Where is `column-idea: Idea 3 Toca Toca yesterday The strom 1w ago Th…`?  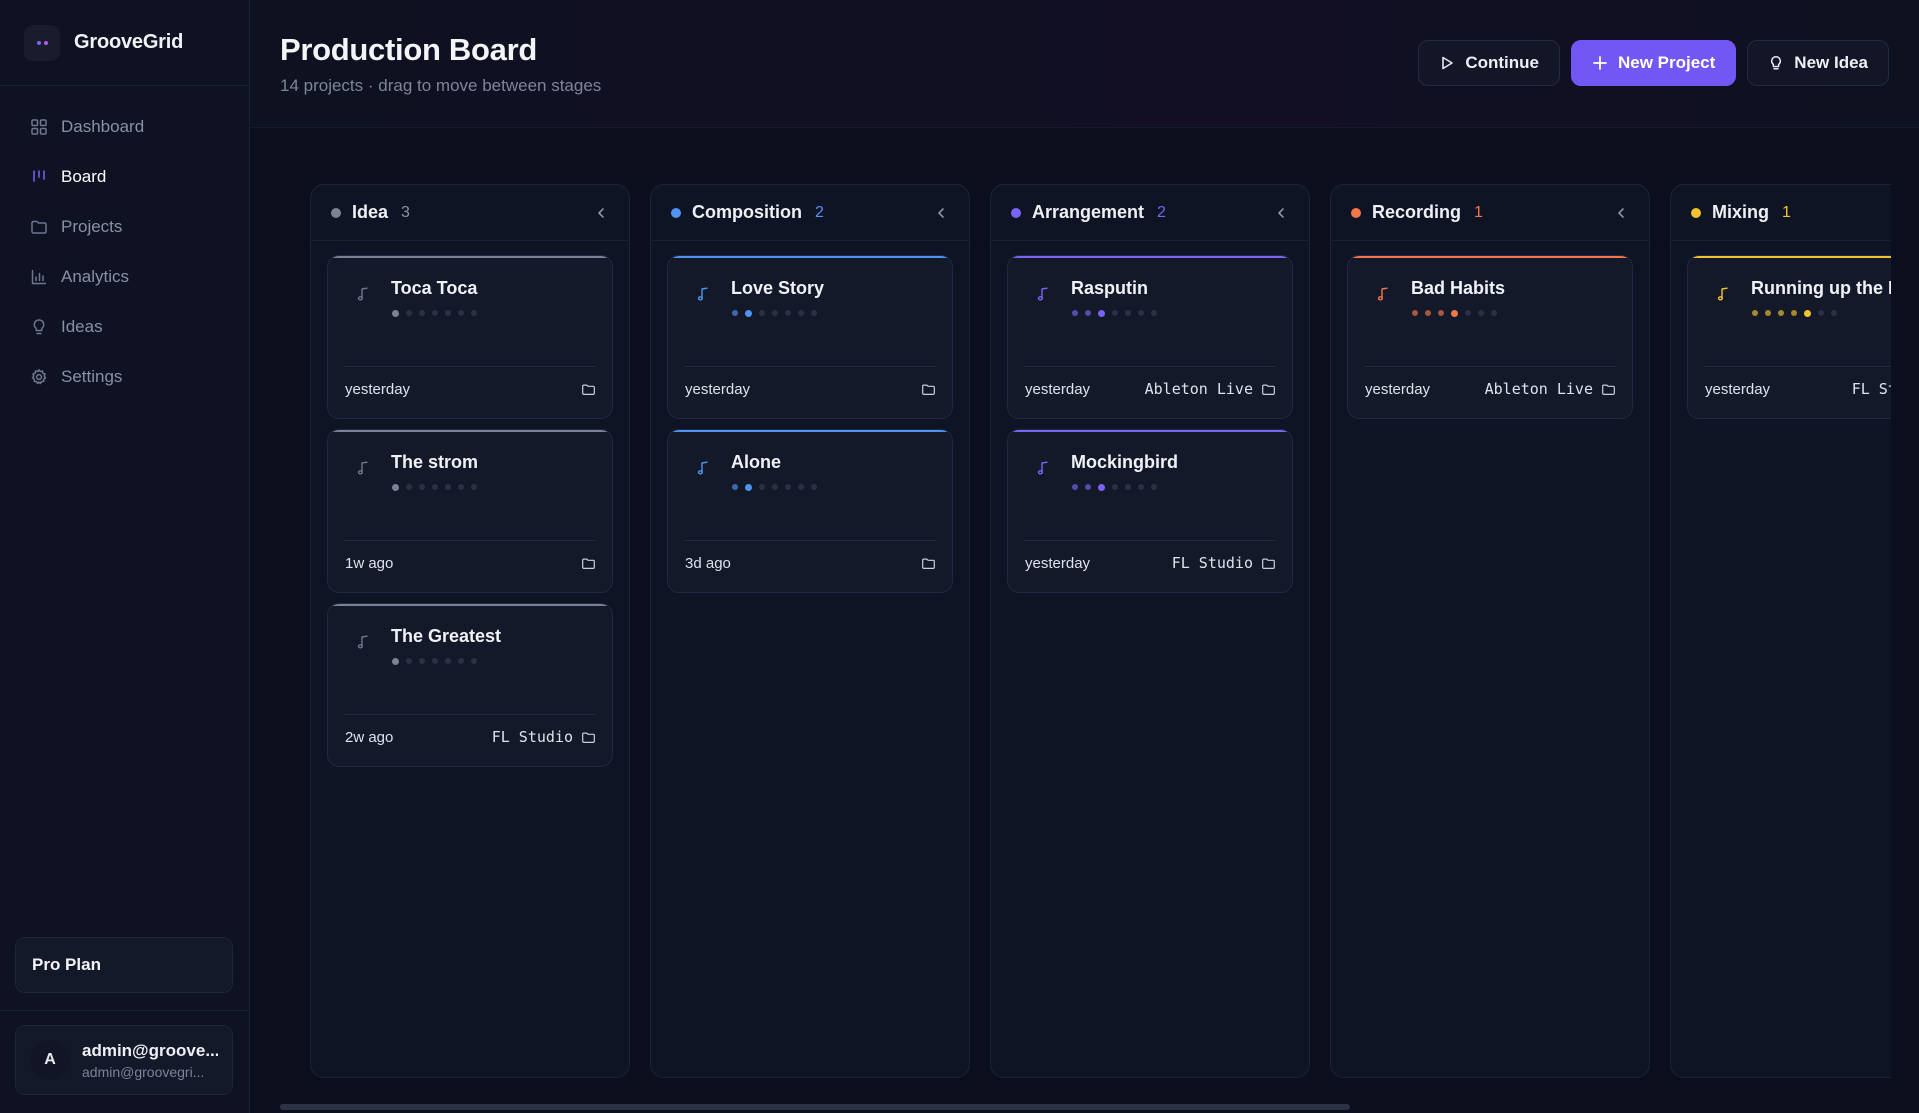
column-idea: Idea 3 Toca Toca yesterday The strom 1w ago Th… is located at coordinates (470, 631).